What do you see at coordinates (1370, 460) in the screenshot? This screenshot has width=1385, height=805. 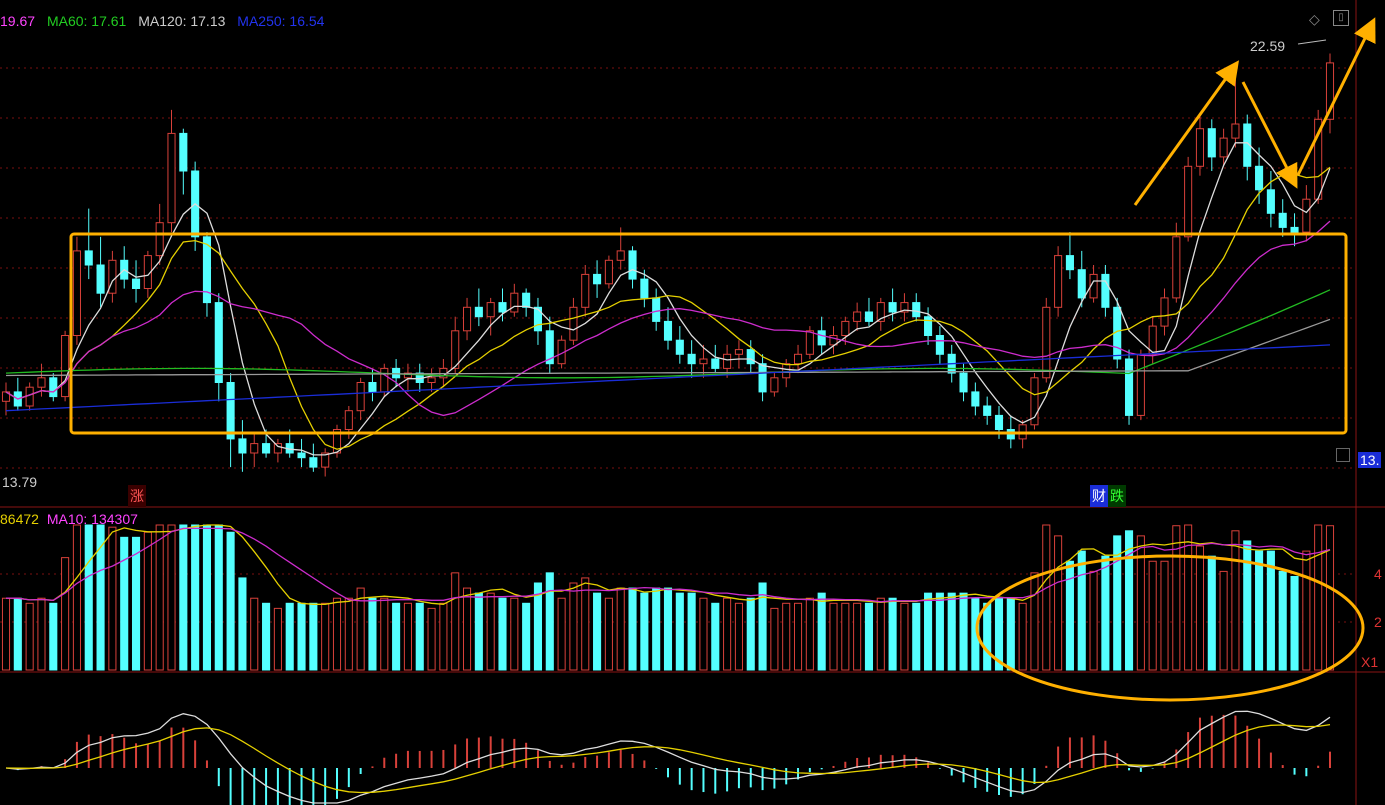 I see `right-price-tag: 13.` at bounding box center [1370, 460].